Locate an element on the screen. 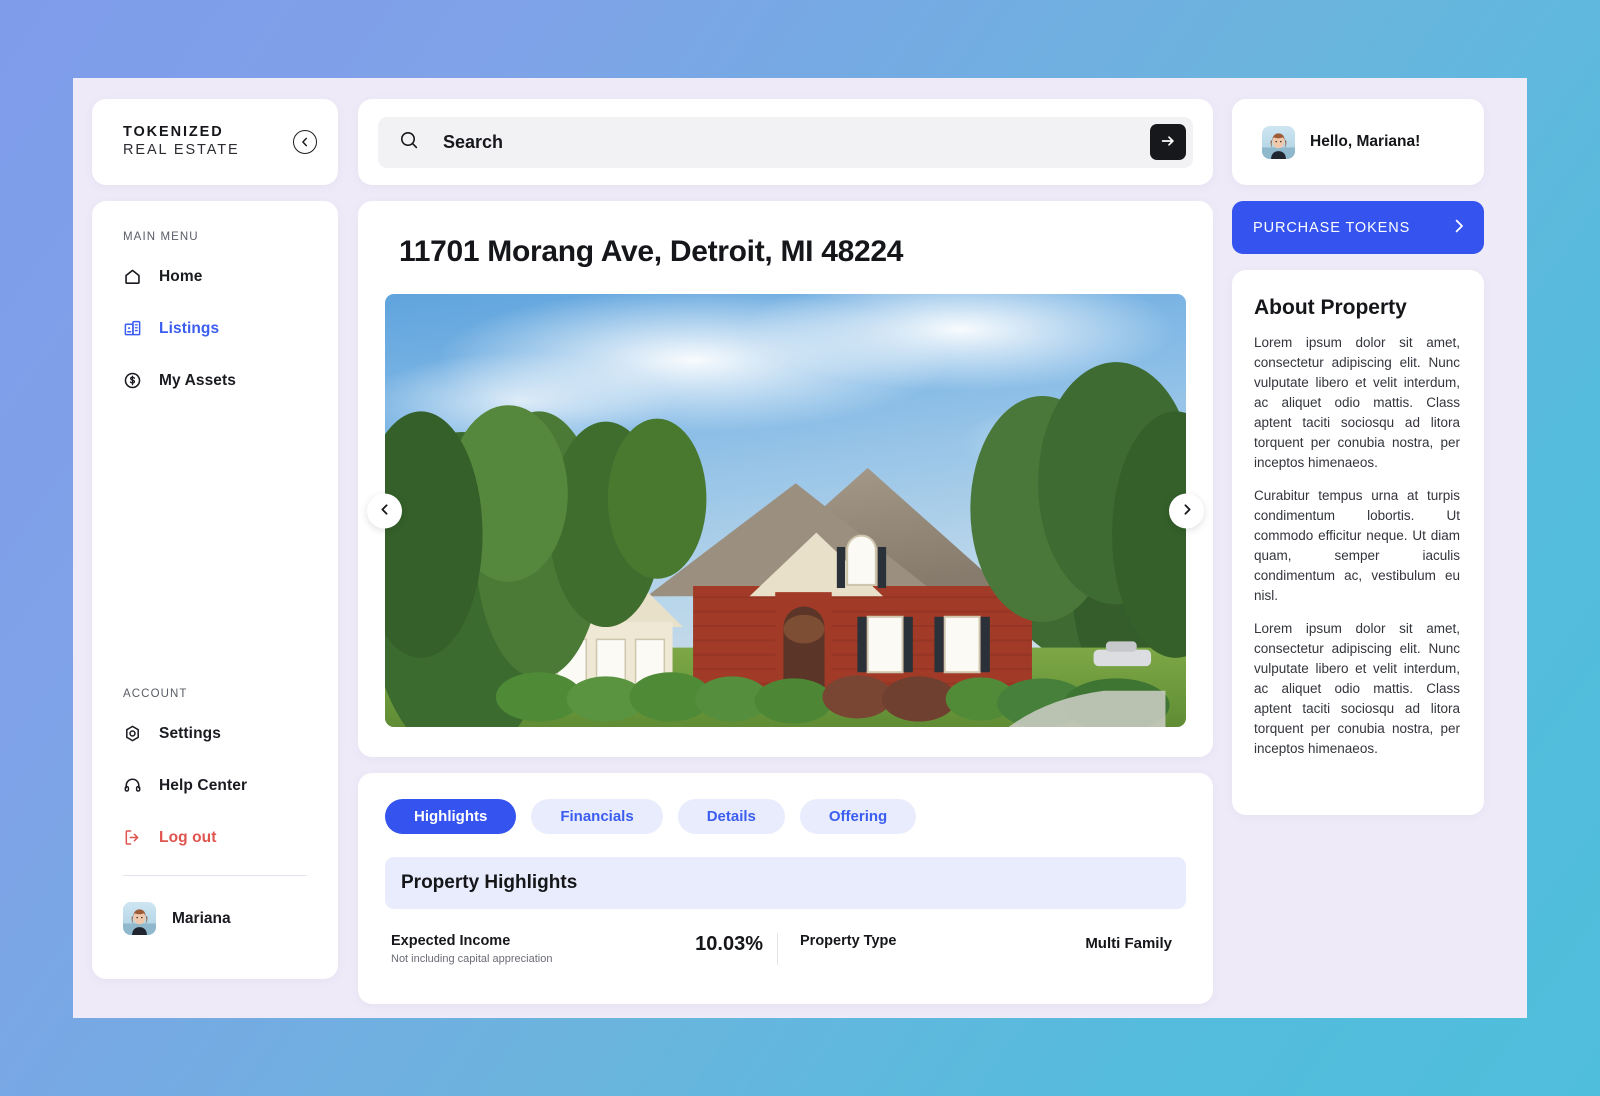 The width and height of the screenshot is (1600, 1096). gallery-prev-button is located at coordinates (384, 510).